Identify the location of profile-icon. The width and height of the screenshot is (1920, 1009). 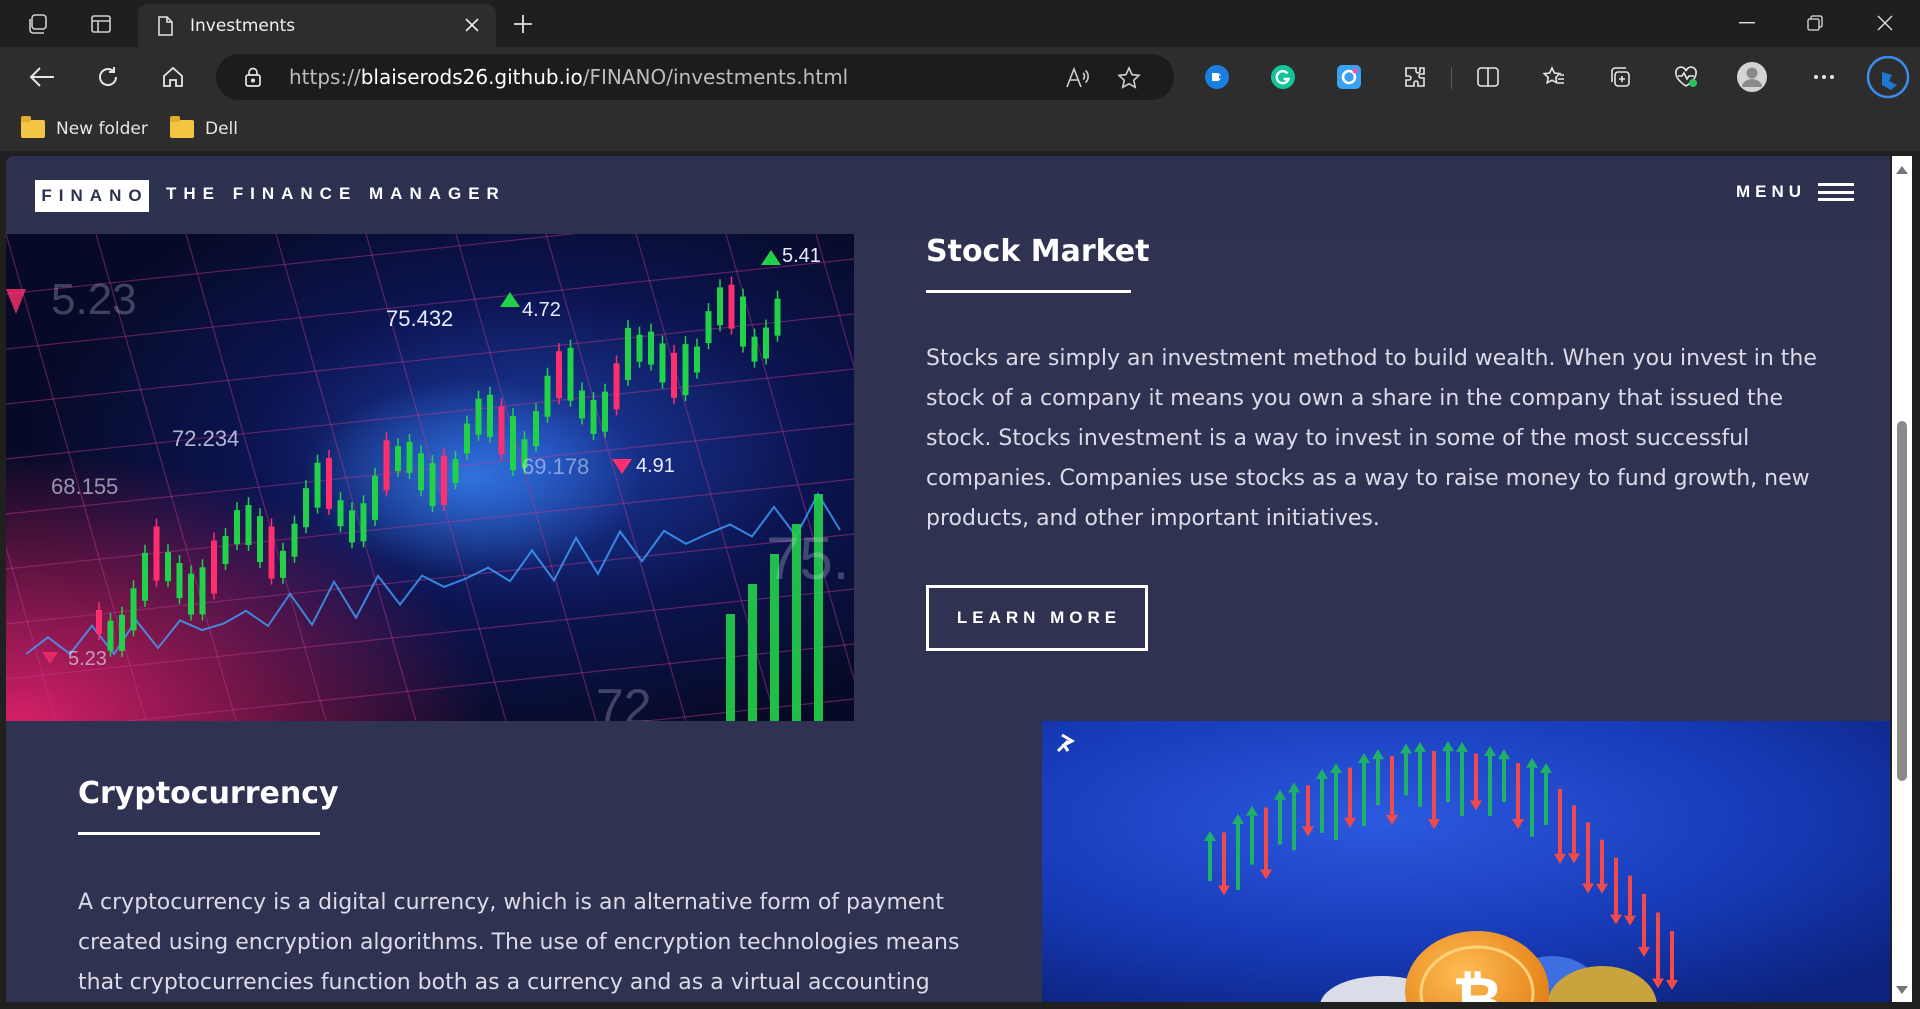
(1752, 77).